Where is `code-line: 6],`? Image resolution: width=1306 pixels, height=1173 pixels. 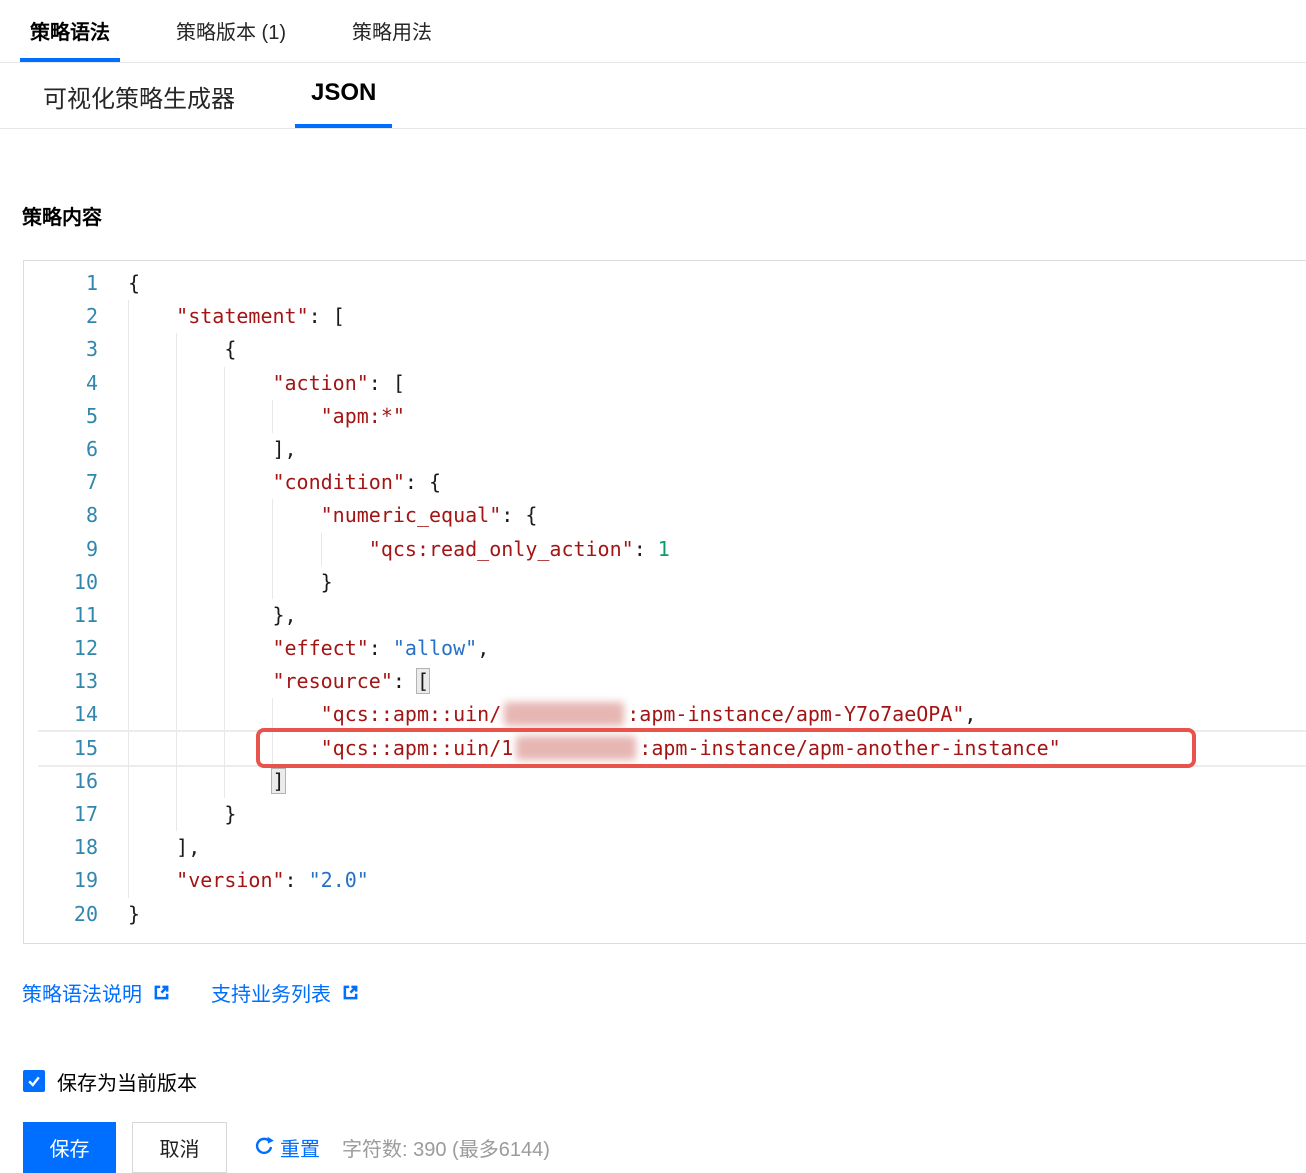
code-line: 6], is located at coordinates (665, 449).